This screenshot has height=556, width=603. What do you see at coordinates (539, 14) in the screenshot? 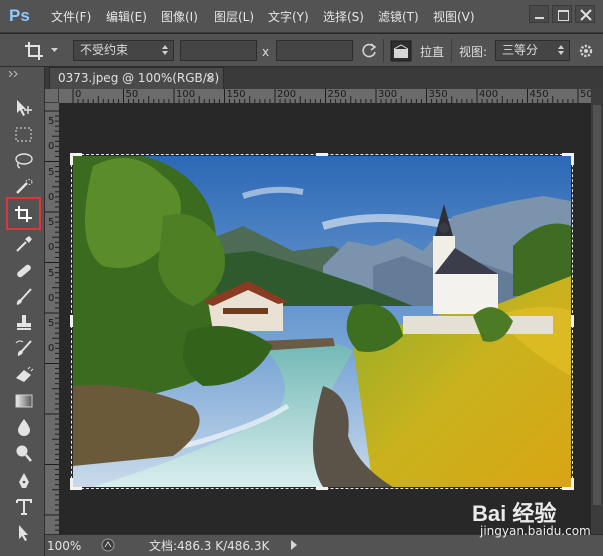
I see `minimize-button` at bounding box center [539, 14].